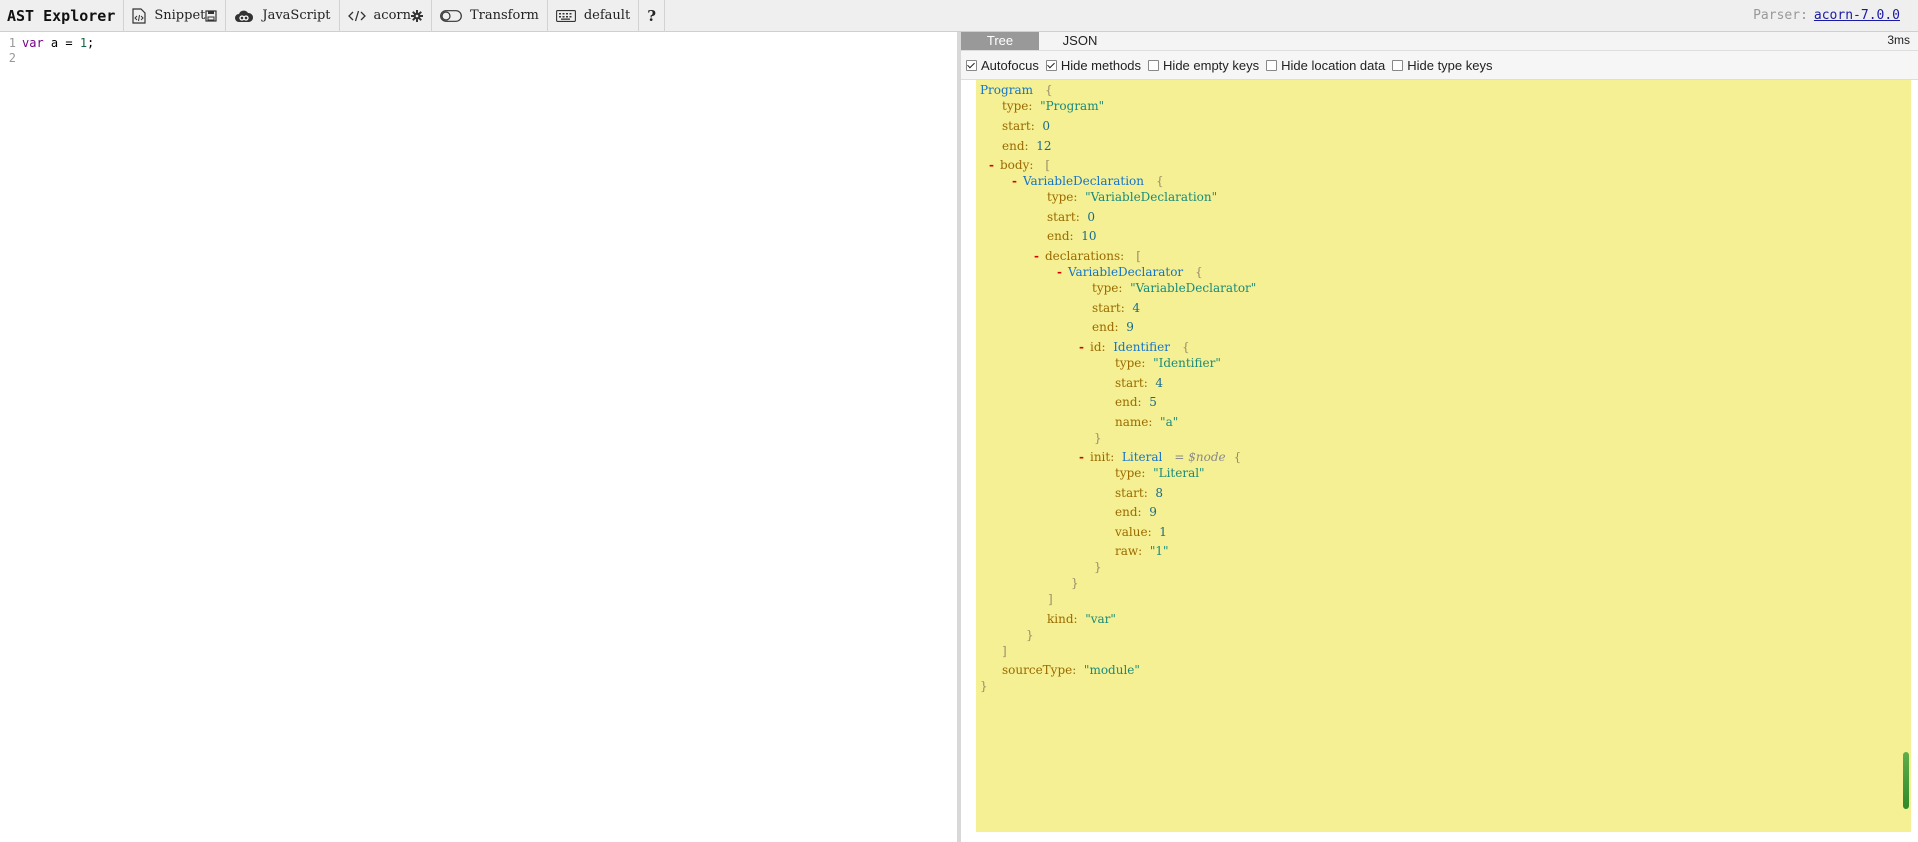  Describe the element at coordinates (1857, 15) in the screenshot. I see `parser-version-link: acorn-7.0.0` at that location.